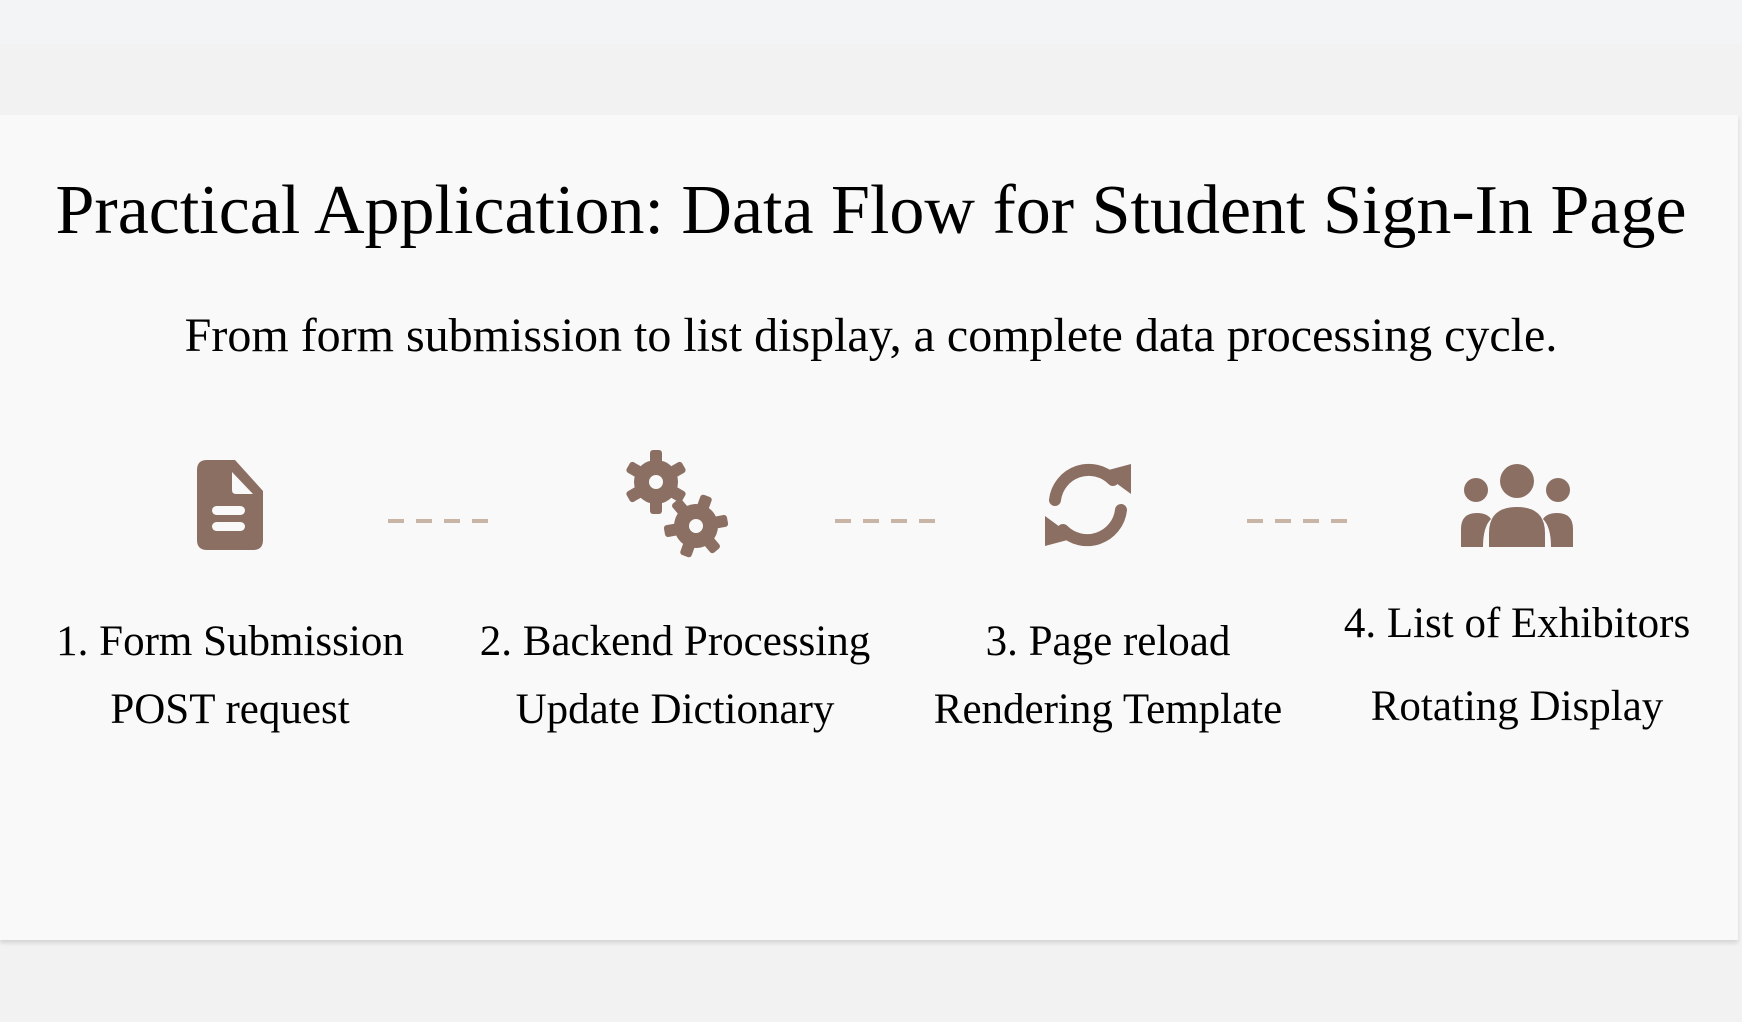 Image resolution: width=1742 pixels, height=1022 pixels. I want to click on step-detail: Update Dictionary, so click(675, 709).